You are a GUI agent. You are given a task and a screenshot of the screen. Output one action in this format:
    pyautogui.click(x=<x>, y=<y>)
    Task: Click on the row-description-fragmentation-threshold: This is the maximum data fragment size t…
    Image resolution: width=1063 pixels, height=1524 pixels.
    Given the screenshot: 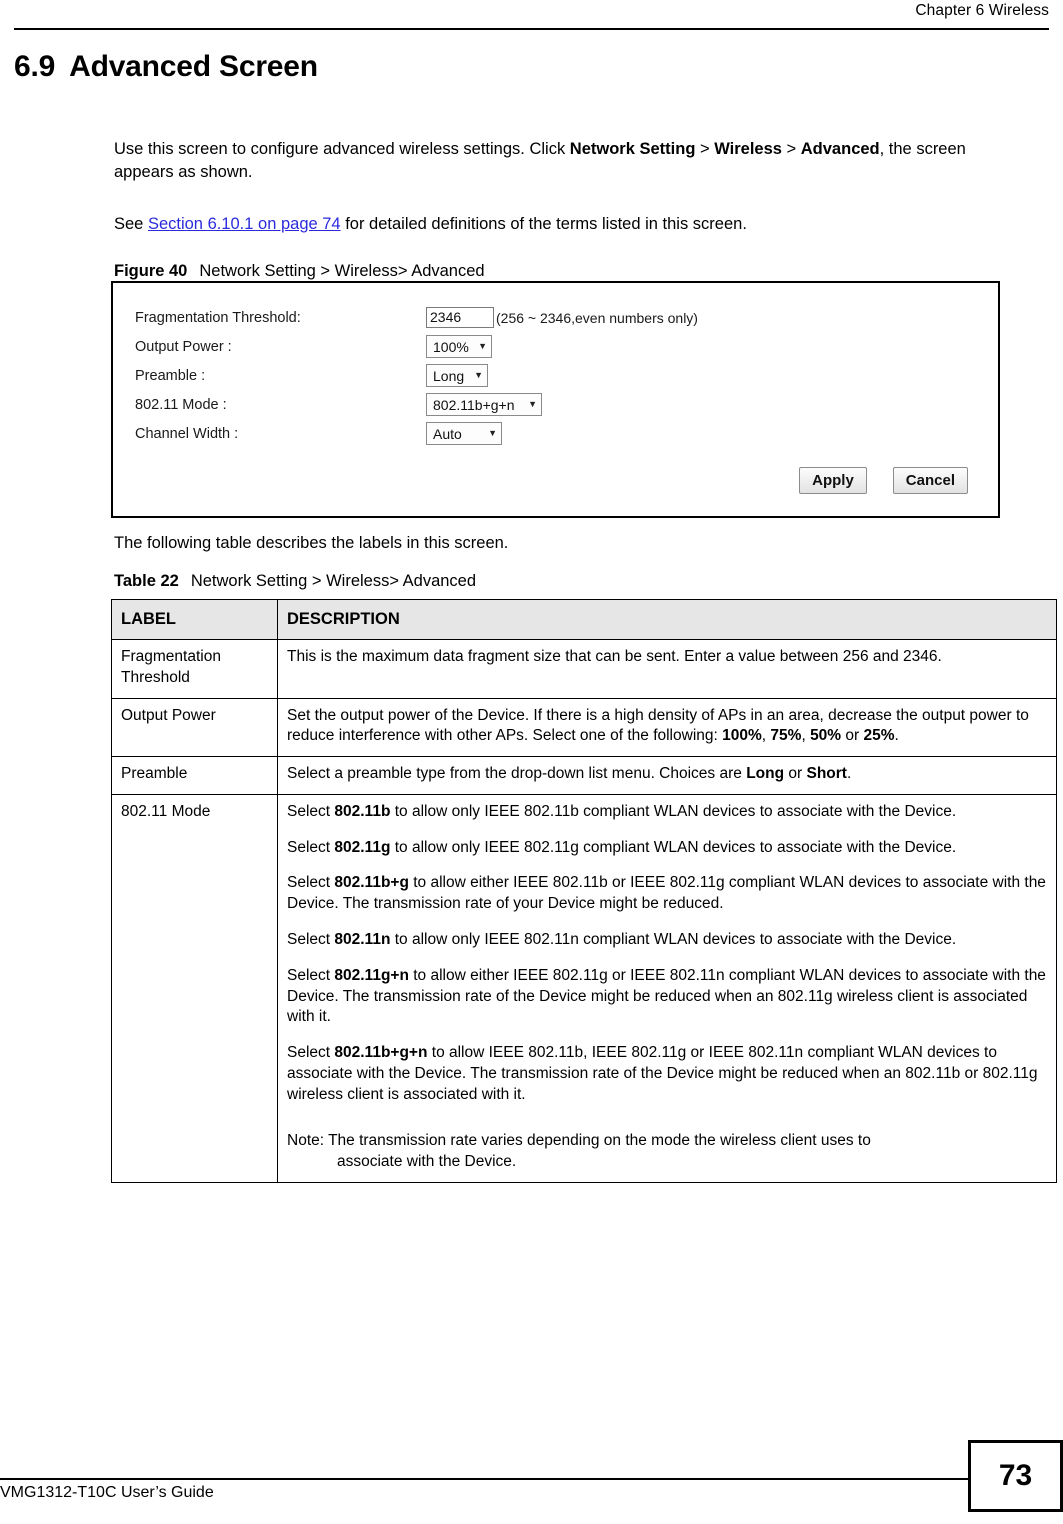 What is the action you would take?
    pyautogui.click(x=667, y=669)
    